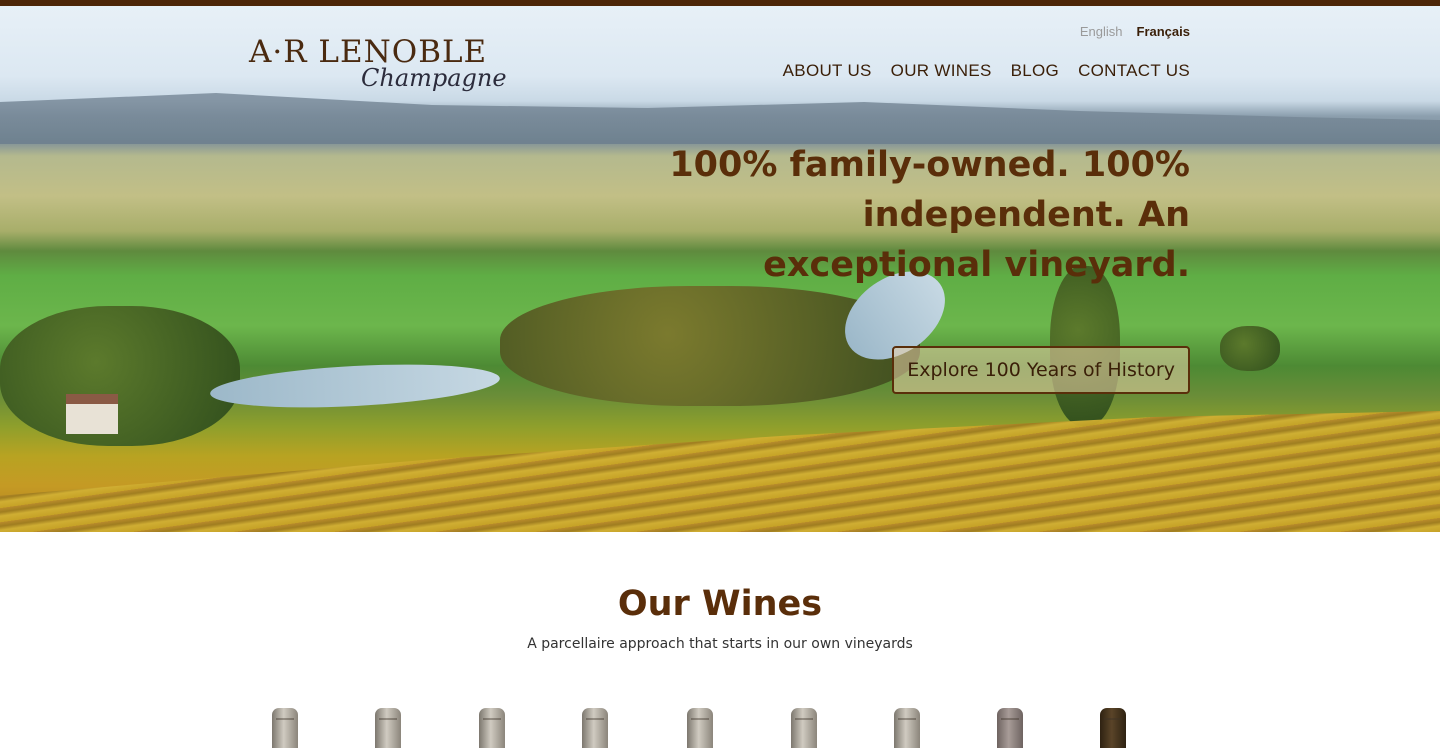 The width and height of the screenshot is (1440, 748). What do you see at coordinates (355, 386) in the screenshot?
I see `hero-river-left` at bounding box center [355, 386].